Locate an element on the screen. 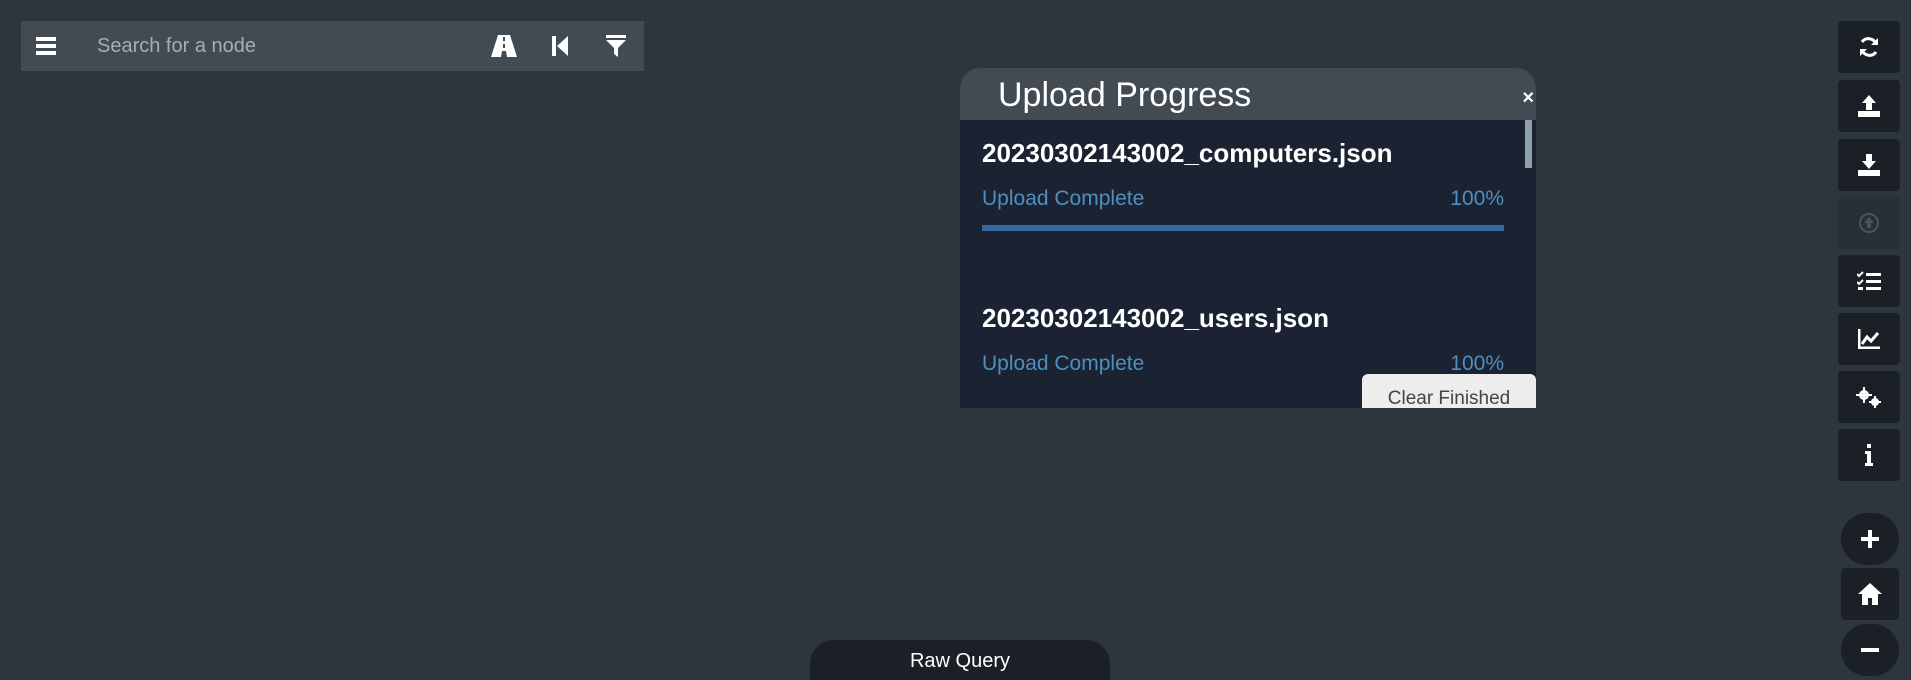  pathfinding-button is located at coordinates (504, 46).